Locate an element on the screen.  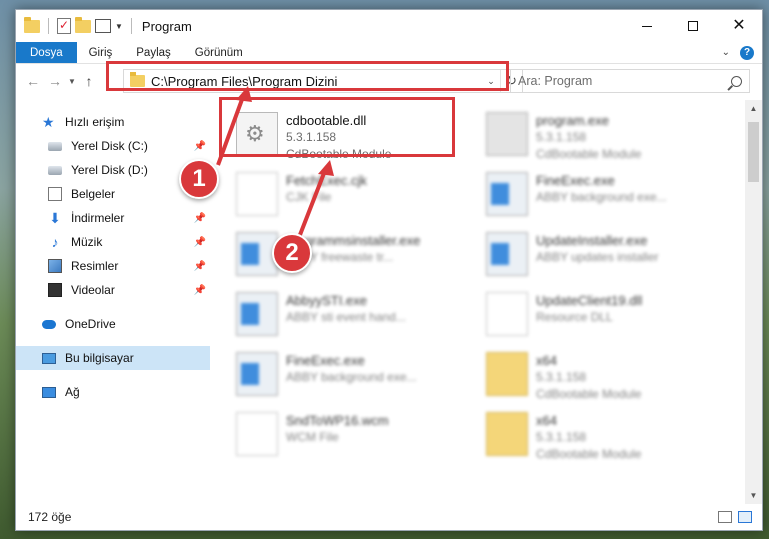
ribbon-right-controls: ⌄ ? is located at coordinates (742, 52).